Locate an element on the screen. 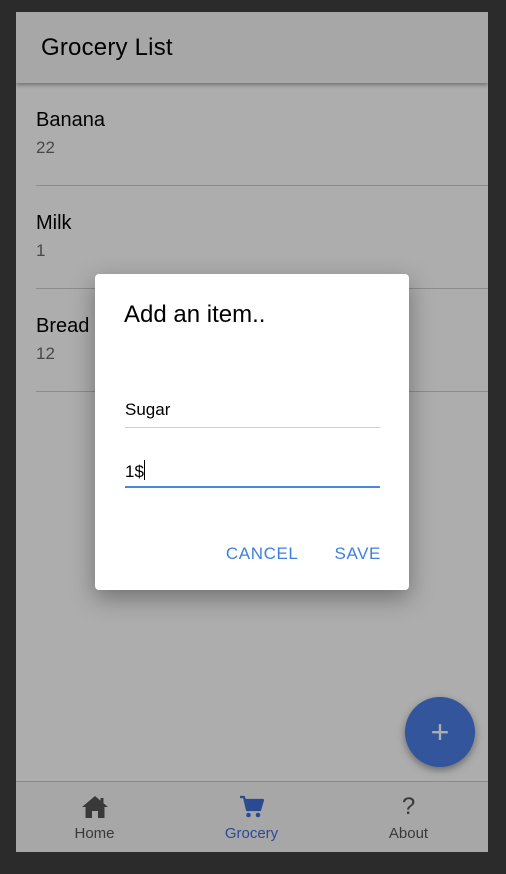  item-quantity-field: 1$ is located at coordinates (252, 470).